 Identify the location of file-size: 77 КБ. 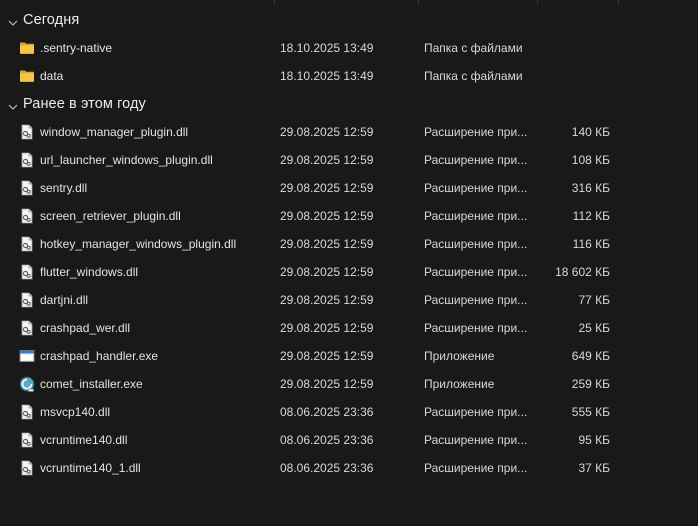
(594, 300).